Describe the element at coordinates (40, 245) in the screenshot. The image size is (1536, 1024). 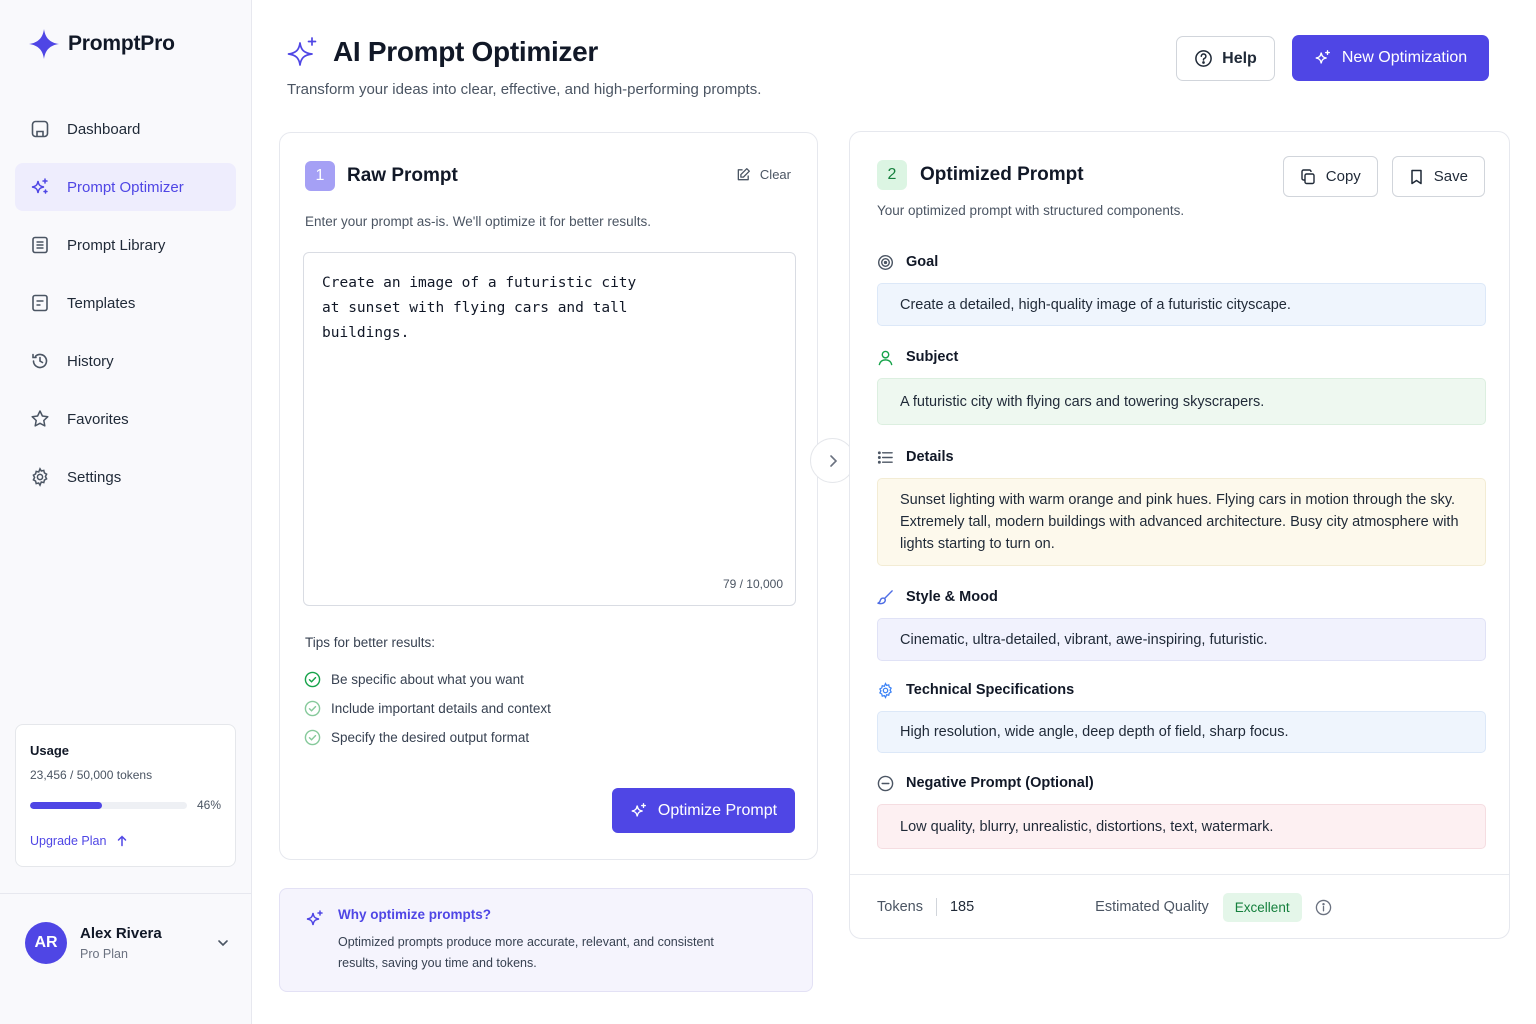
I see `library-icon` at that location.